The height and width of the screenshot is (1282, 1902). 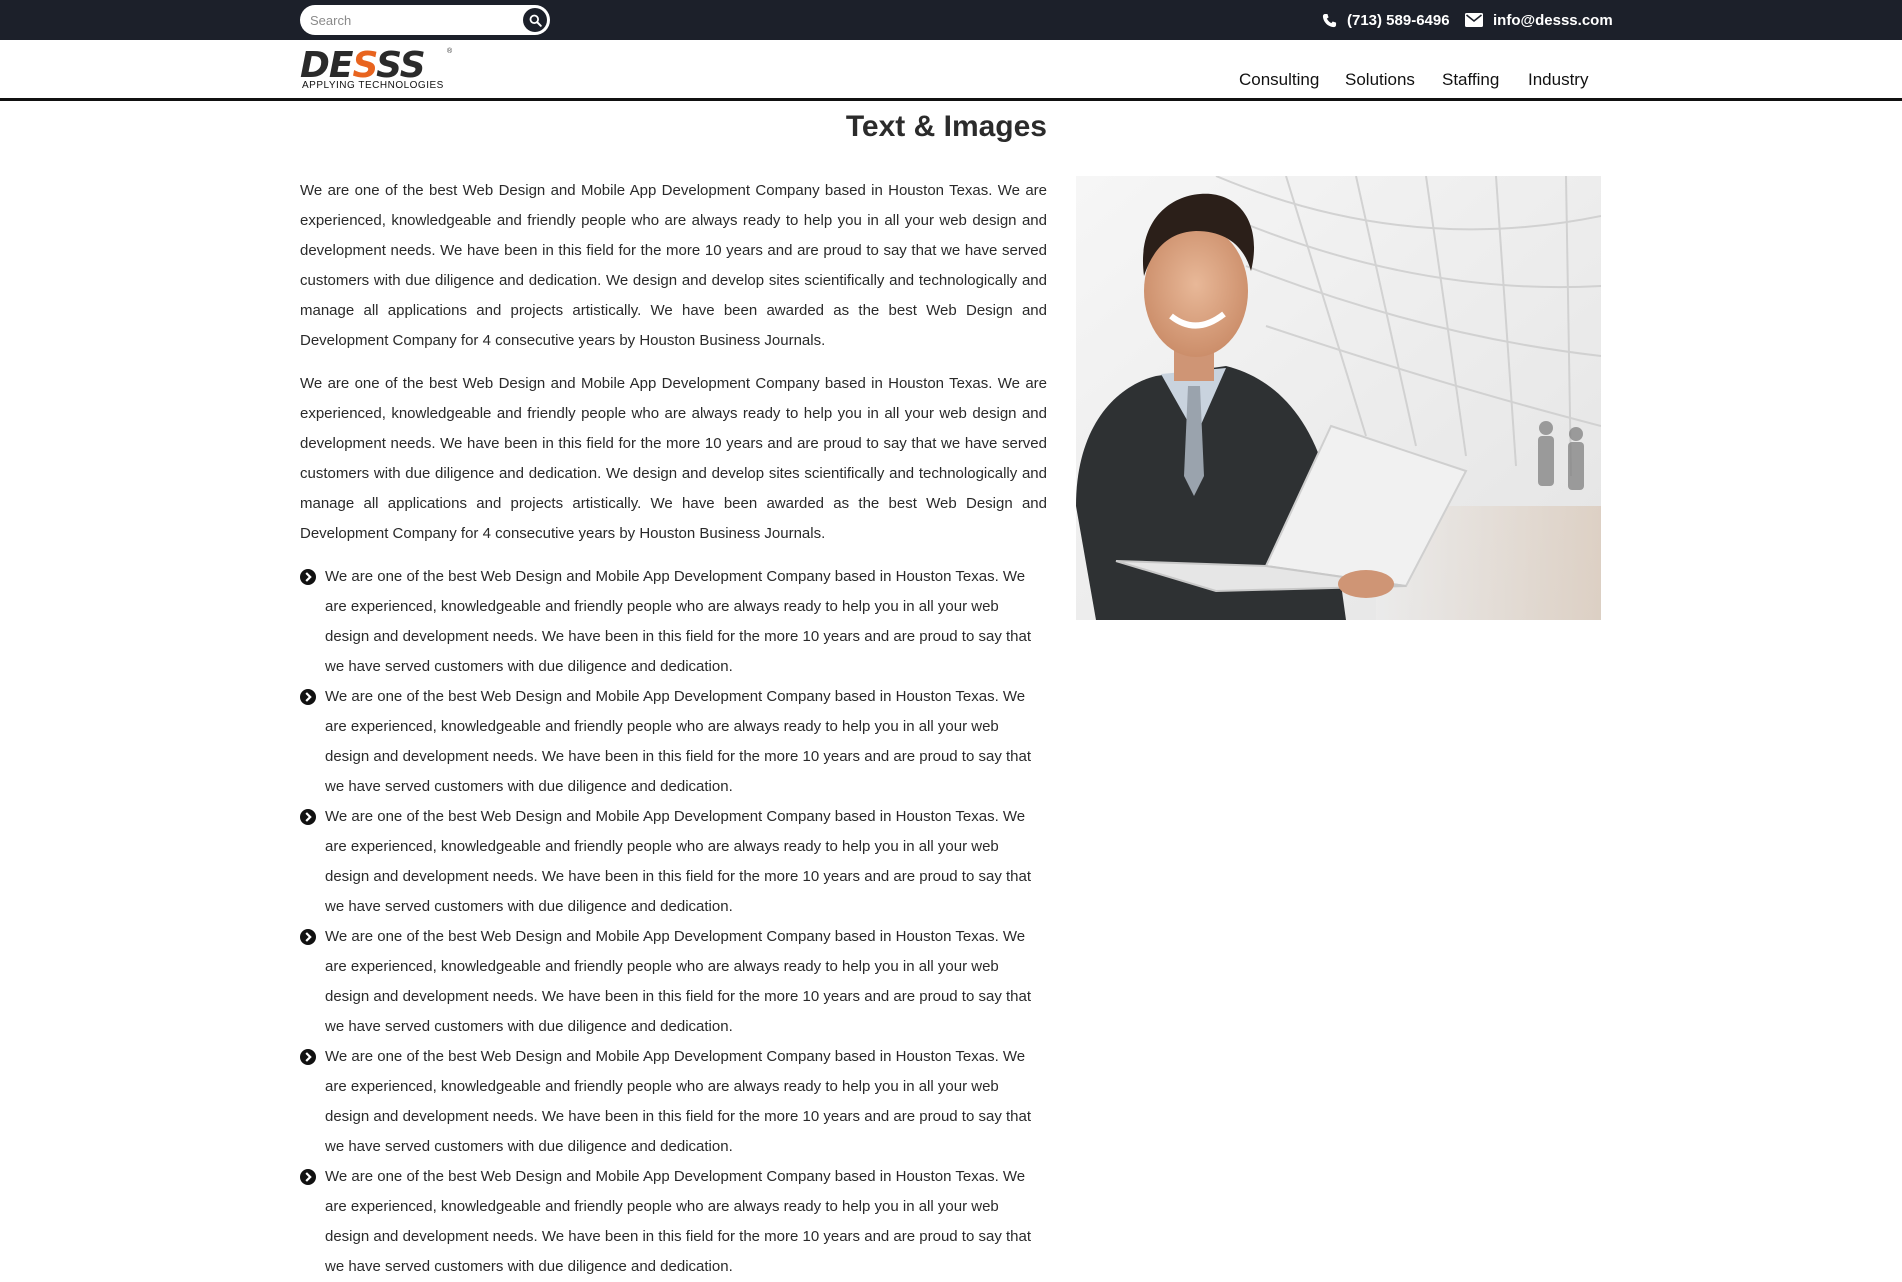 What do you see at coordinates (951, 99) in the screenshot?
I see `header-divider` at bounding box center [951, 99].